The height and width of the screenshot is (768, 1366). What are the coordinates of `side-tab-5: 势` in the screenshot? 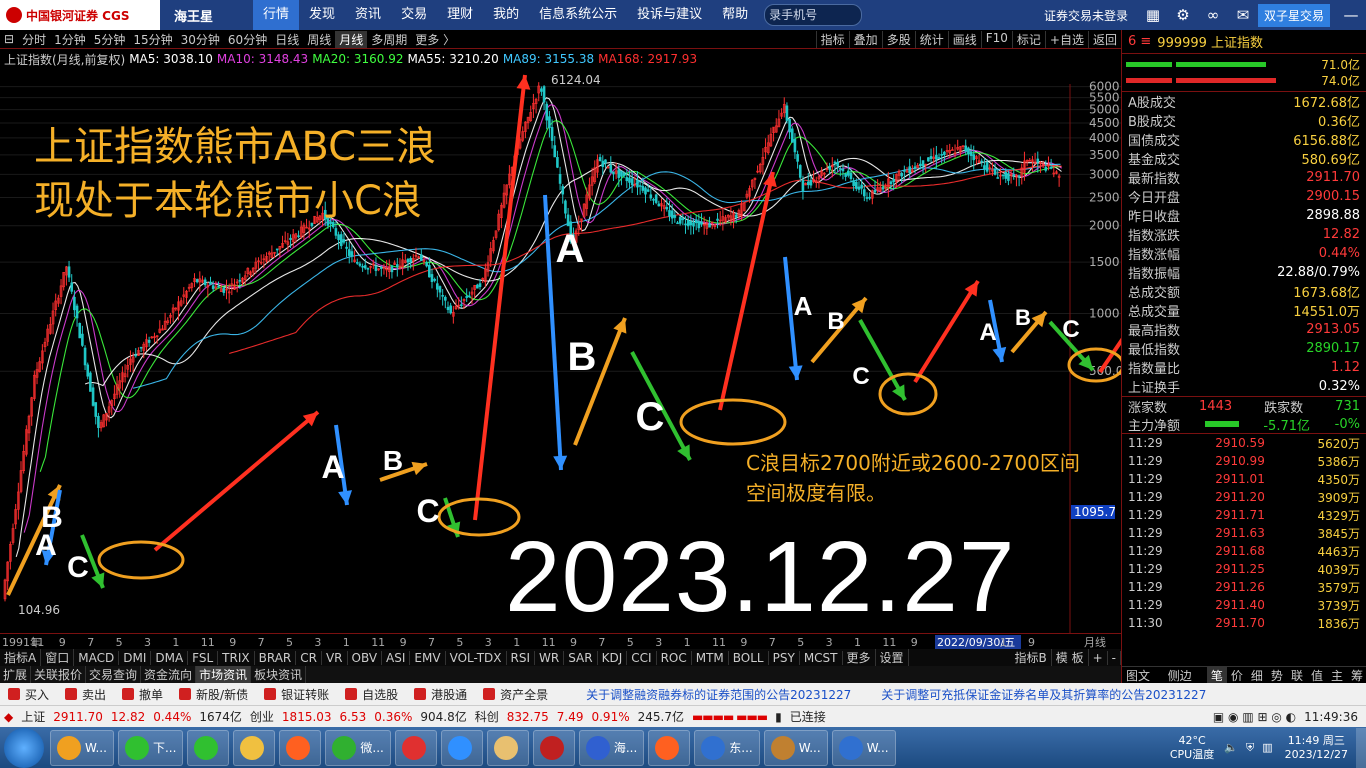 It's located at (1277, 675).